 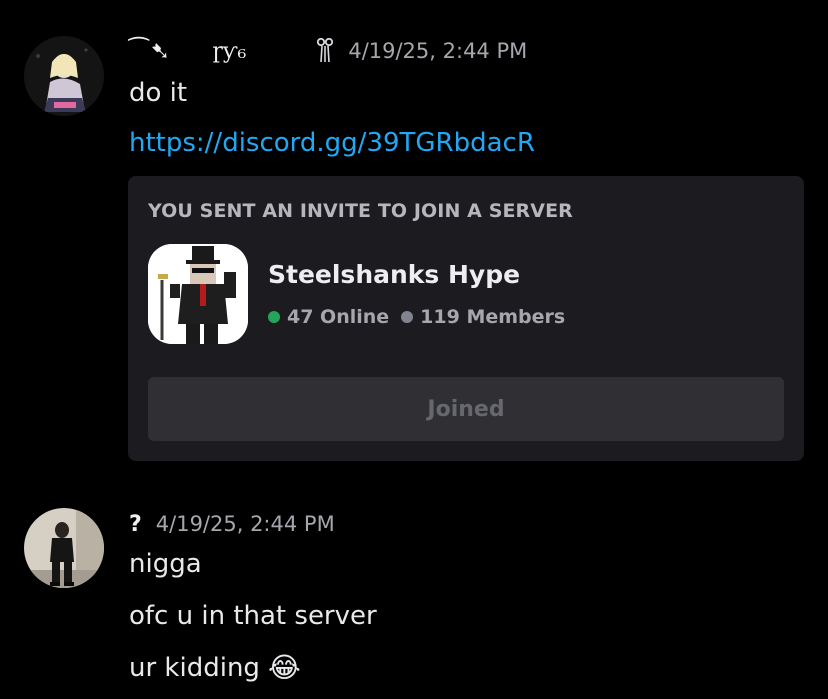 I want to click on message-header: ? 4/19/25, 2:44 PM, so click(x=232, y=524).